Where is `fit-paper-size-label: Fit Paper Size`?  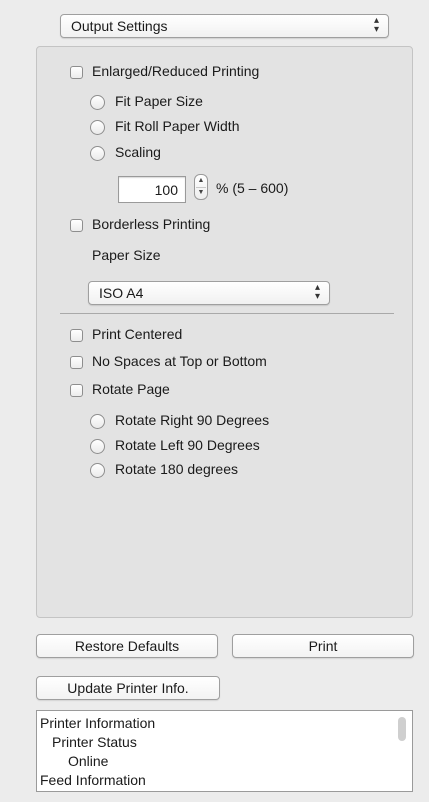 fit-paper-size-label: Fit Paper Size is located at coordinates (159, 101).